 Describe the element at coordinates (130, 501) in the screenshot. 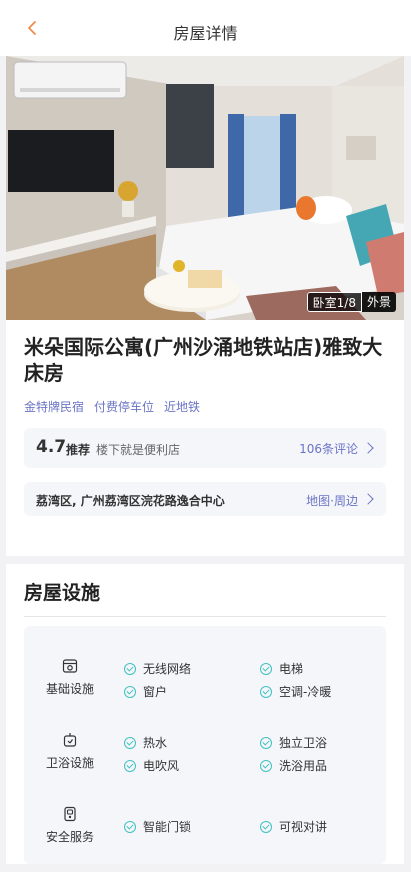

I see `address-text: 荔湾区, 广州荔湾区浣花路逸合中心` at that location.